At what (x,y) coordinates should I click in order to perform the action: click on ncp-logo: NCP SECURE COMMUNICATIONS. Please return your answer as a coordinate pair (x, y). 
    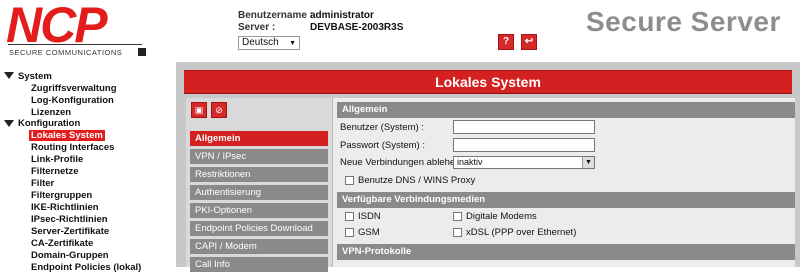
    Looking at the image, I should click on (76, 29).